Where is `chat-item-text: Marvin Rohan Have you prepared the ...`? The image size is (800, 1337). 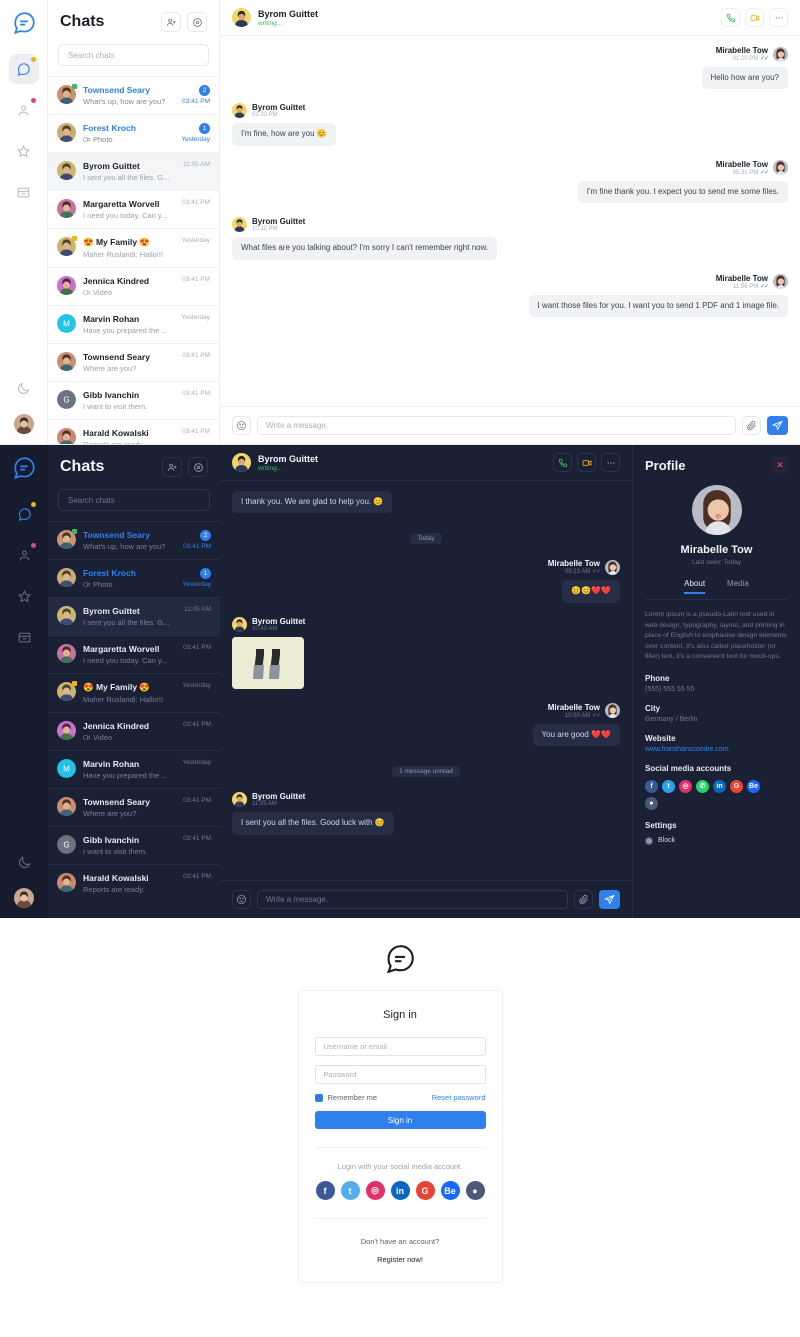 chat-item-text: Marvin Rohan Have you prepared the ... is located at coordinates (129, 769).